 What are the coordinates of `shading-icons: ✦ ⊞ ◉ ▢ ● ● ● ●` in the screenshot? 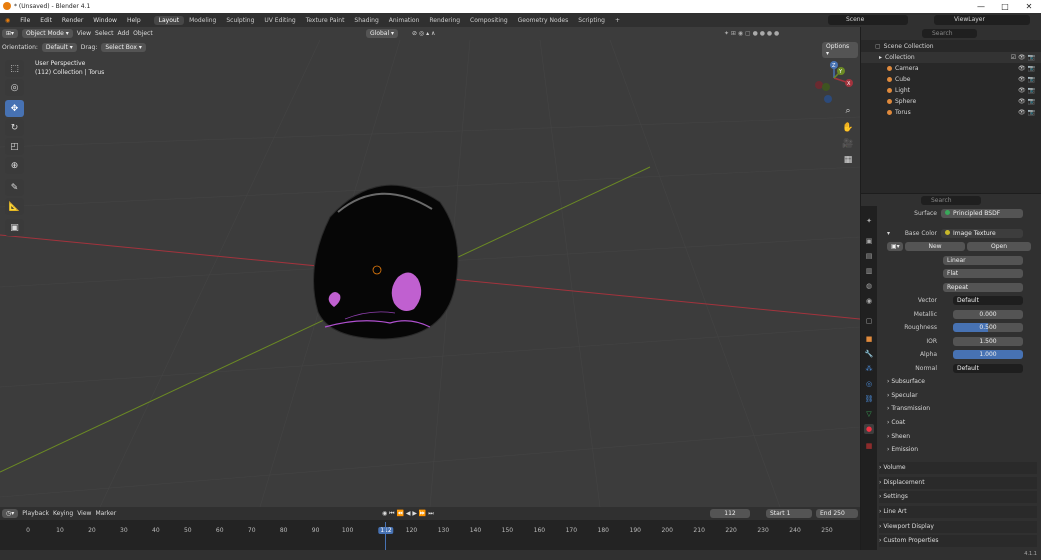 It's located at (751, 33).